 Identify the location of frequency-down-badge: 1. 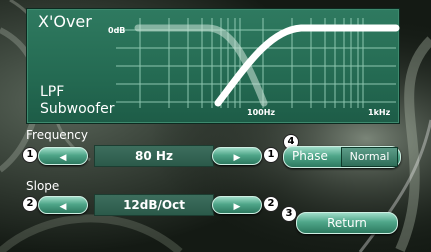
(30, 155).